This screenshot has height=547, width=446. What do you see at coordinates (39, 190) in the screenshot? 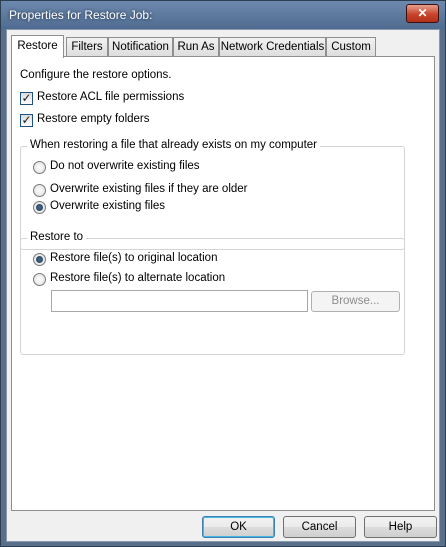
I see `overwrite-if-older-radio` at bounding box center [39, 190].